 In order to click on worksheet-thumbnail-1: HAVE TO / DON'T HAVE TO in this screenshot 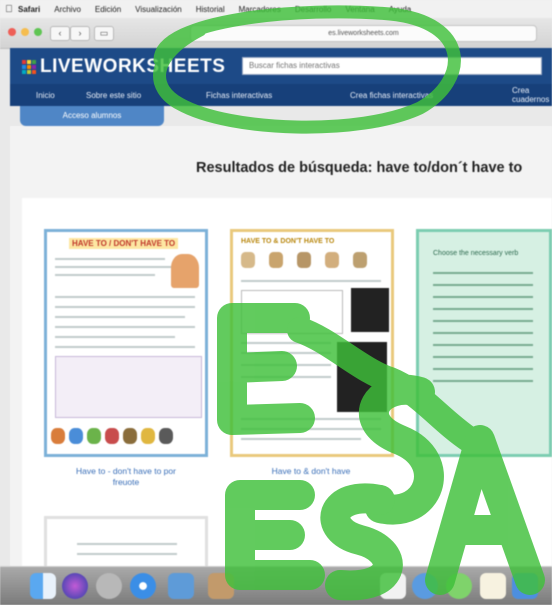, I will do `click(126, 343)`.